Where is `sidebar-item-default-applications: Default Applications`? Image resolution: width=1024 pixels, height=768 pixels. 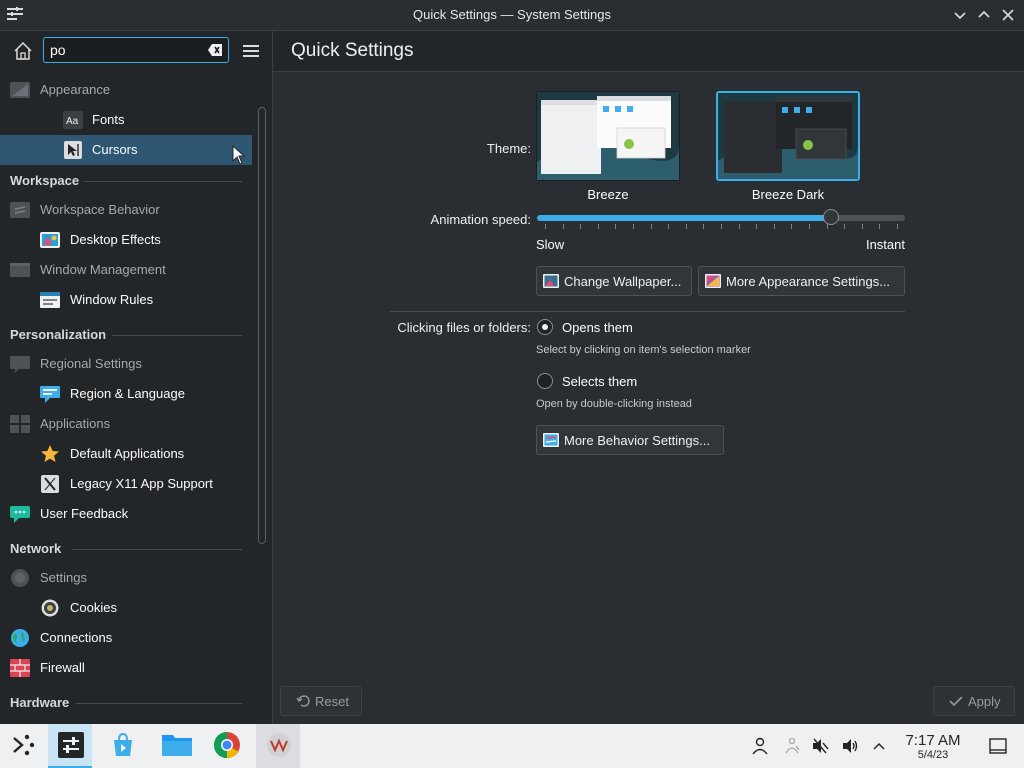
sidebar-item-default-applications: Default Applications is located at coordinates (126, 454).